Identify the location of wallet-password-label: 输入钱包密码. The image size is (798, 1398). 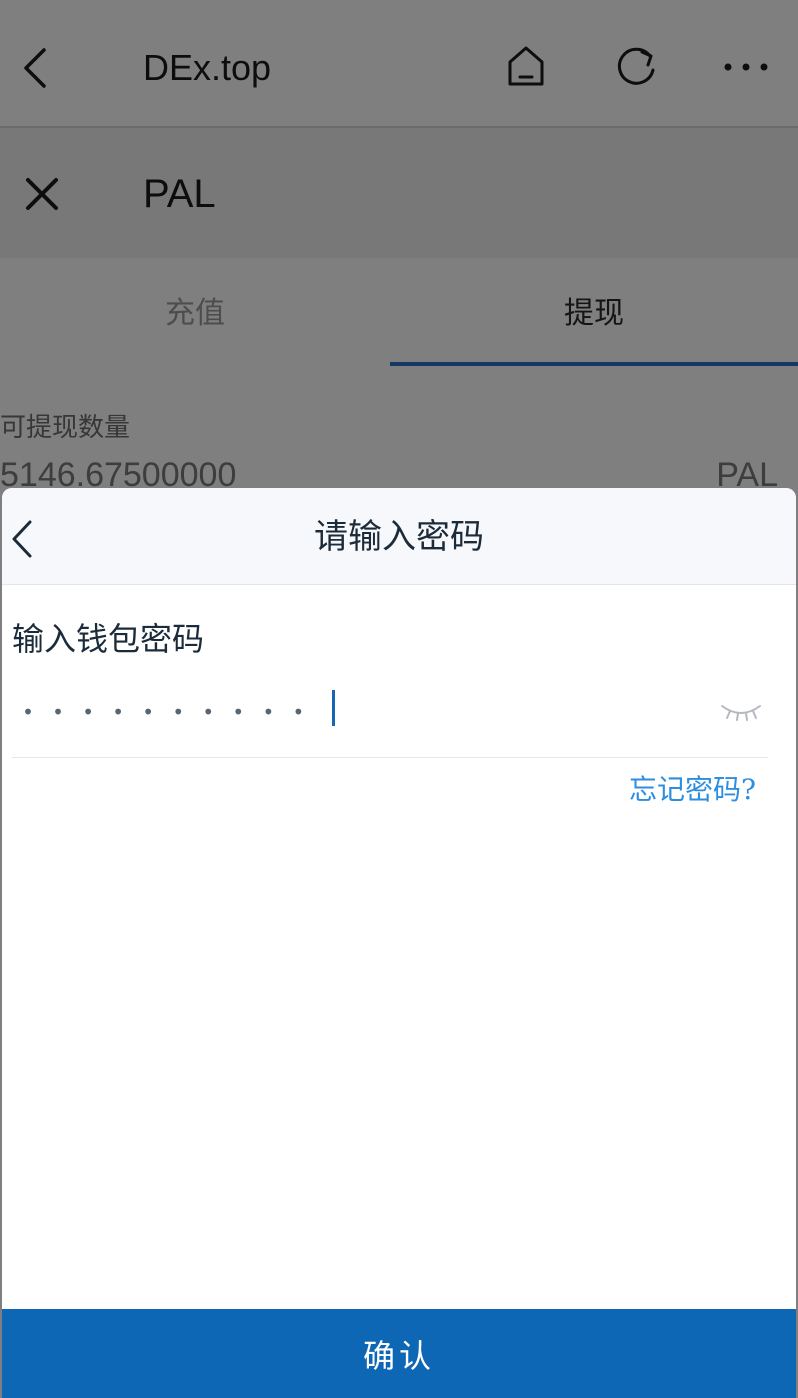
(108, 639).